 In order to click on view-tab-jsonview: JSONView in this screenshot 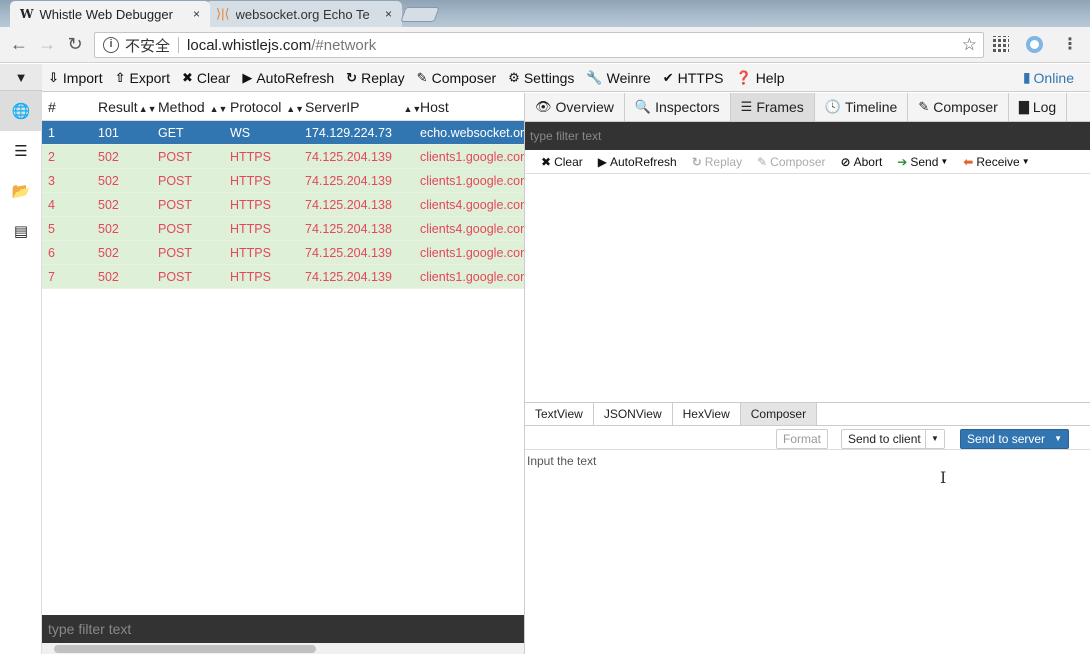, I will do `click(633, 414)`.